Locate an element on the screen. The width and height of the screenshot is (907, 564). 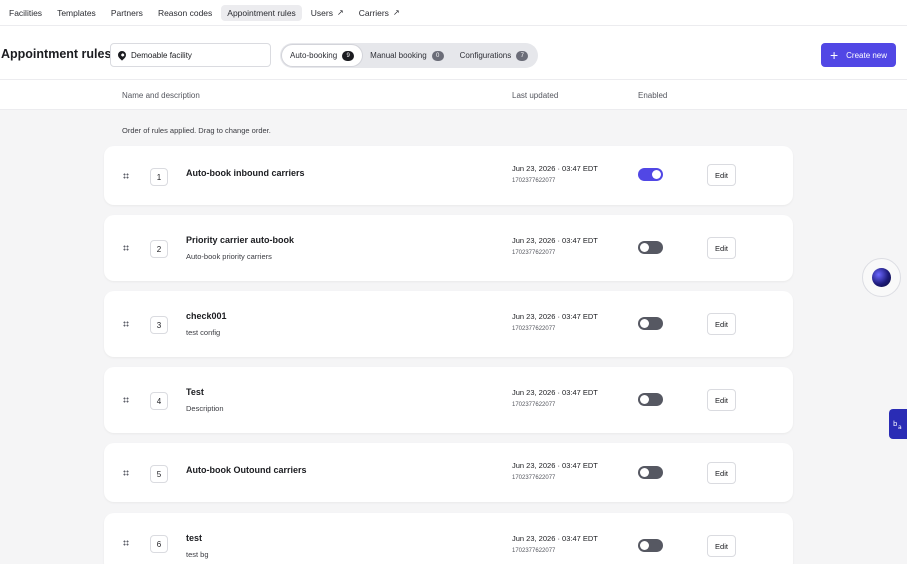
column-header-name: Name and description is located at coordinates (161, 95).